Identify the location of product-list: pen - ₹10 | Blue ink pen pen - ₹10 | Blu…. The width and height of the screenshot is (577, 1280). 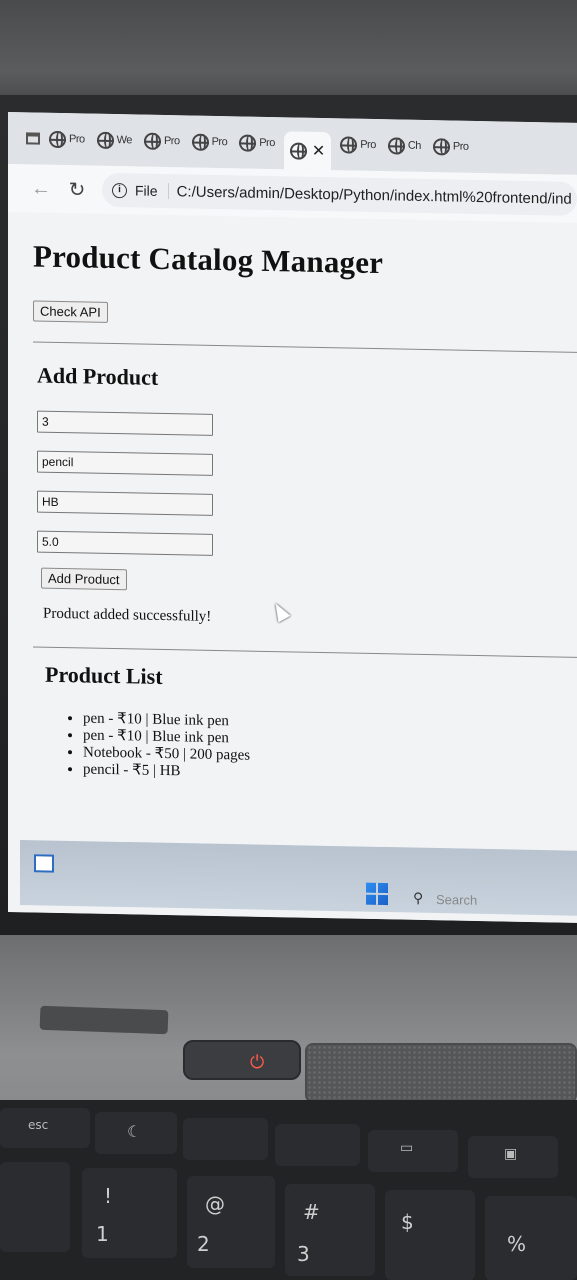
(330, 748).